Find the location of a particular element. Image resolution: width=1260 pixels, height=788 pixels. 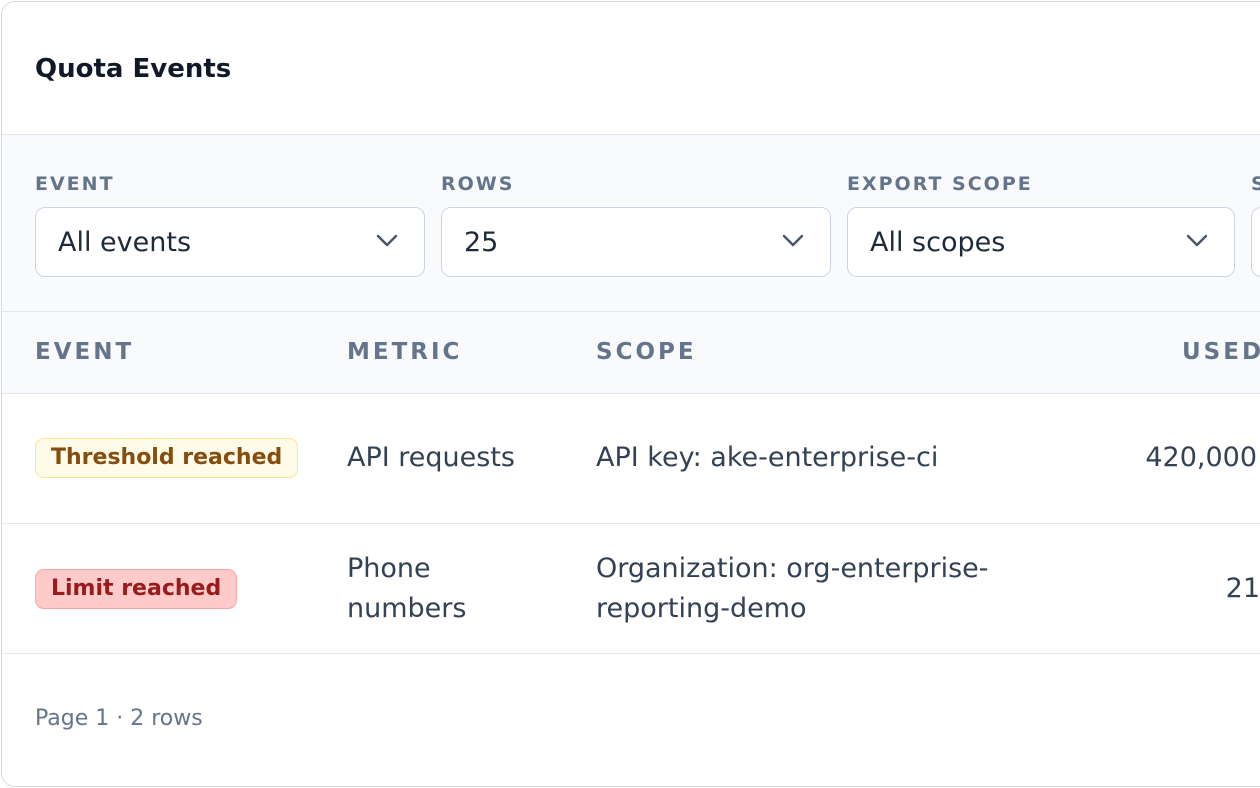

select-value: All scopes is located at coordinates (938, 242).